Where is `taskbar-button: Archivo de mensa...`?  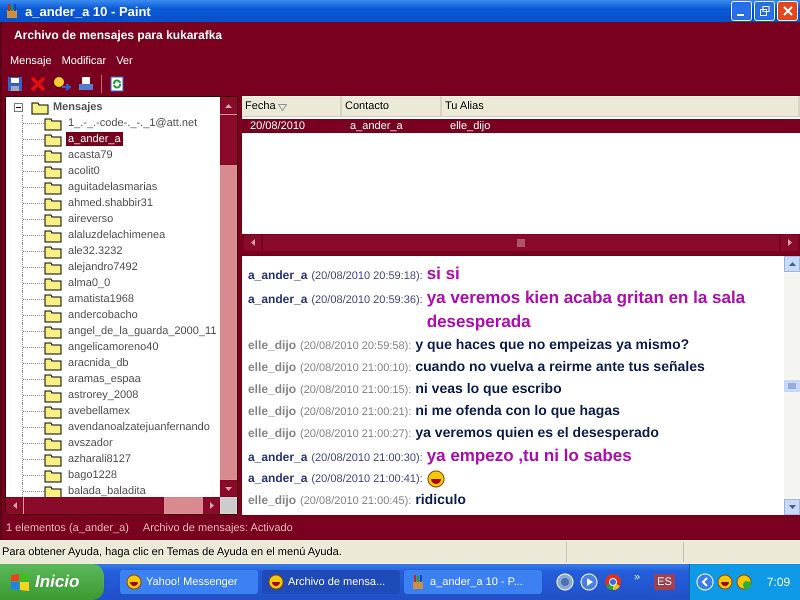 taskbar-button: Archivo de mensa... is located at coordinates (331, 582).